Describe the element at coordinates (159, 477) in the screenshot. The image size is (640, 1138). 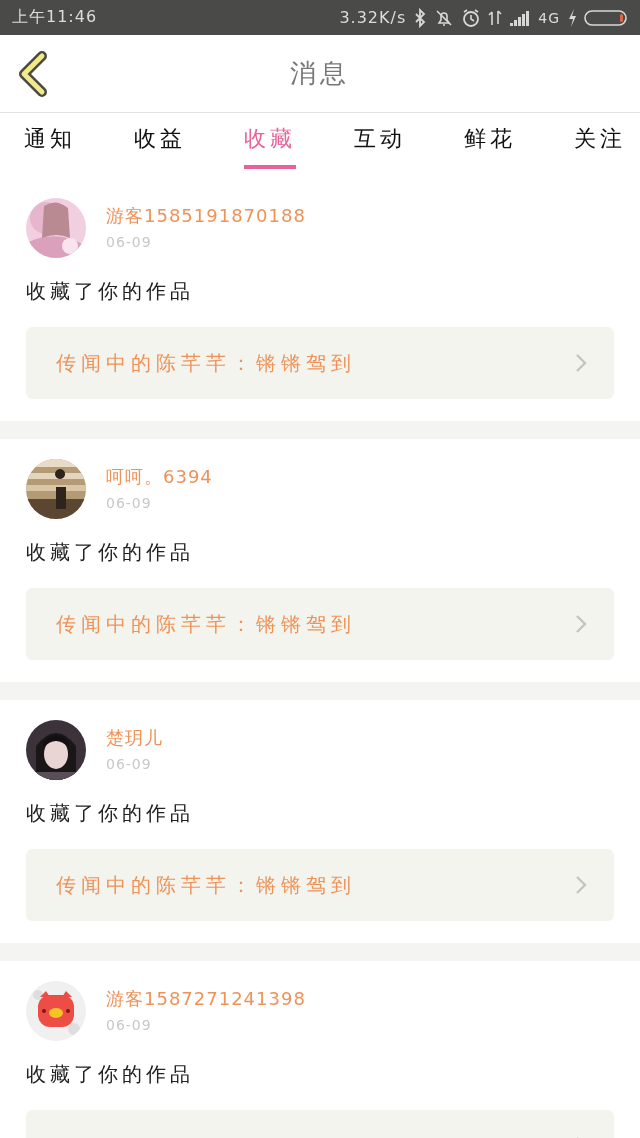
I see `username-link: 呵呵。6394` at that location.